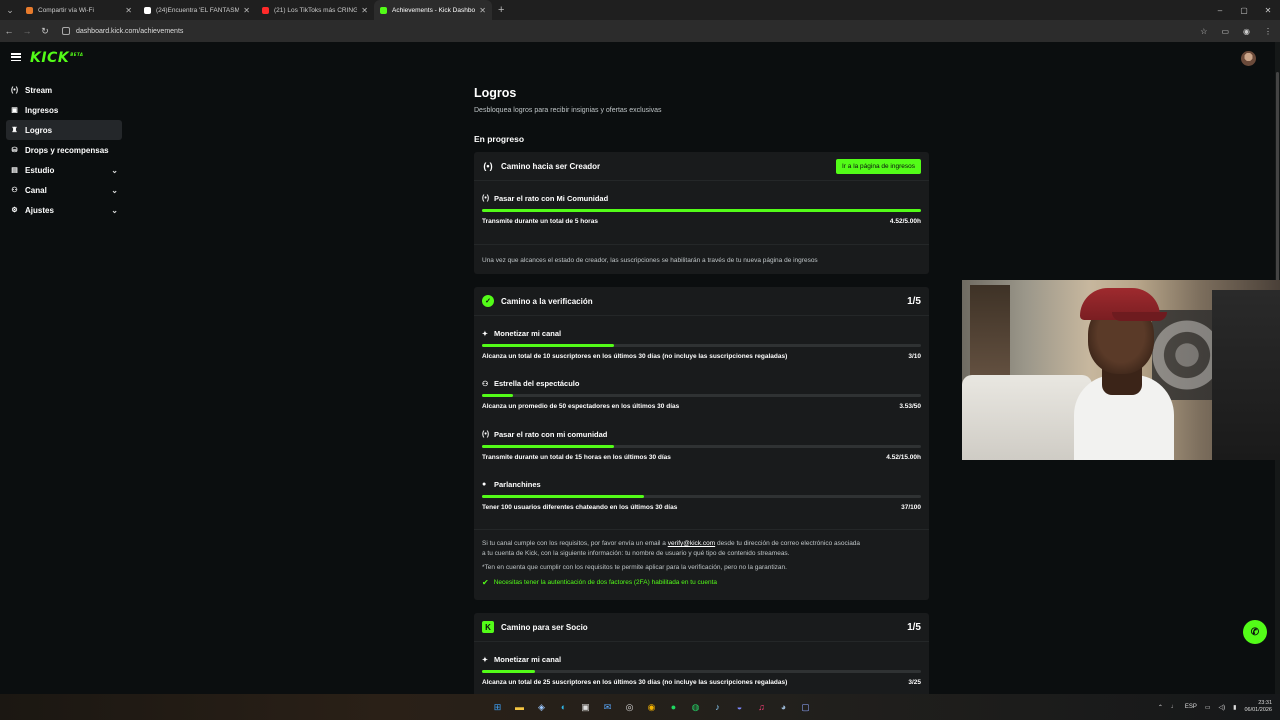 The width and height of the screenshot is (1280, 720). What do you see at coordinates (701, 434) in the screenshot?
I see `achievement-title: (•) Pasar el rato con mi comunidad` at bounding box center [701, 434].